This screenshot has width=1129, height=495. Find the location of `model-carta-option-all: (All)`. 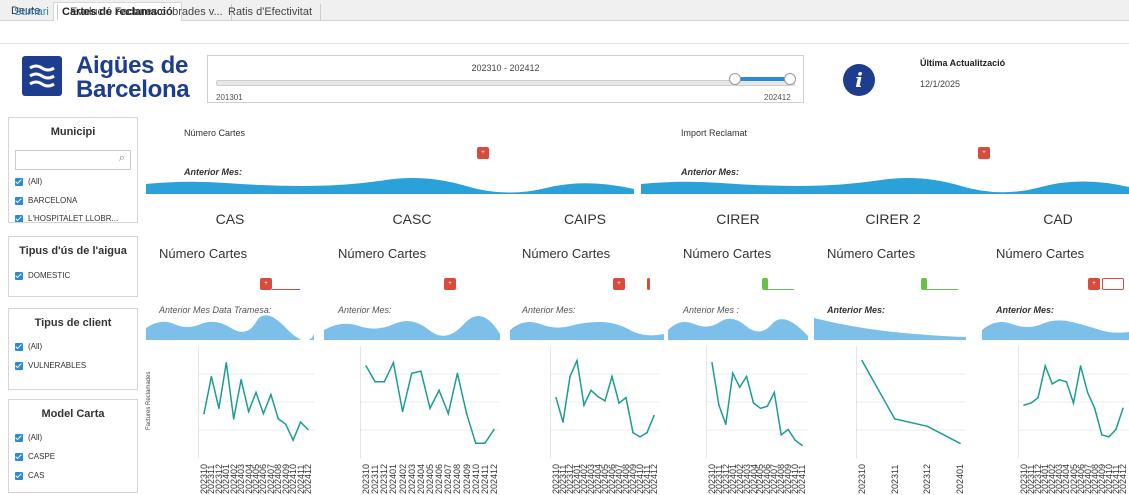

model-carta-option-all: (All) is located at coordinates (28, 438).